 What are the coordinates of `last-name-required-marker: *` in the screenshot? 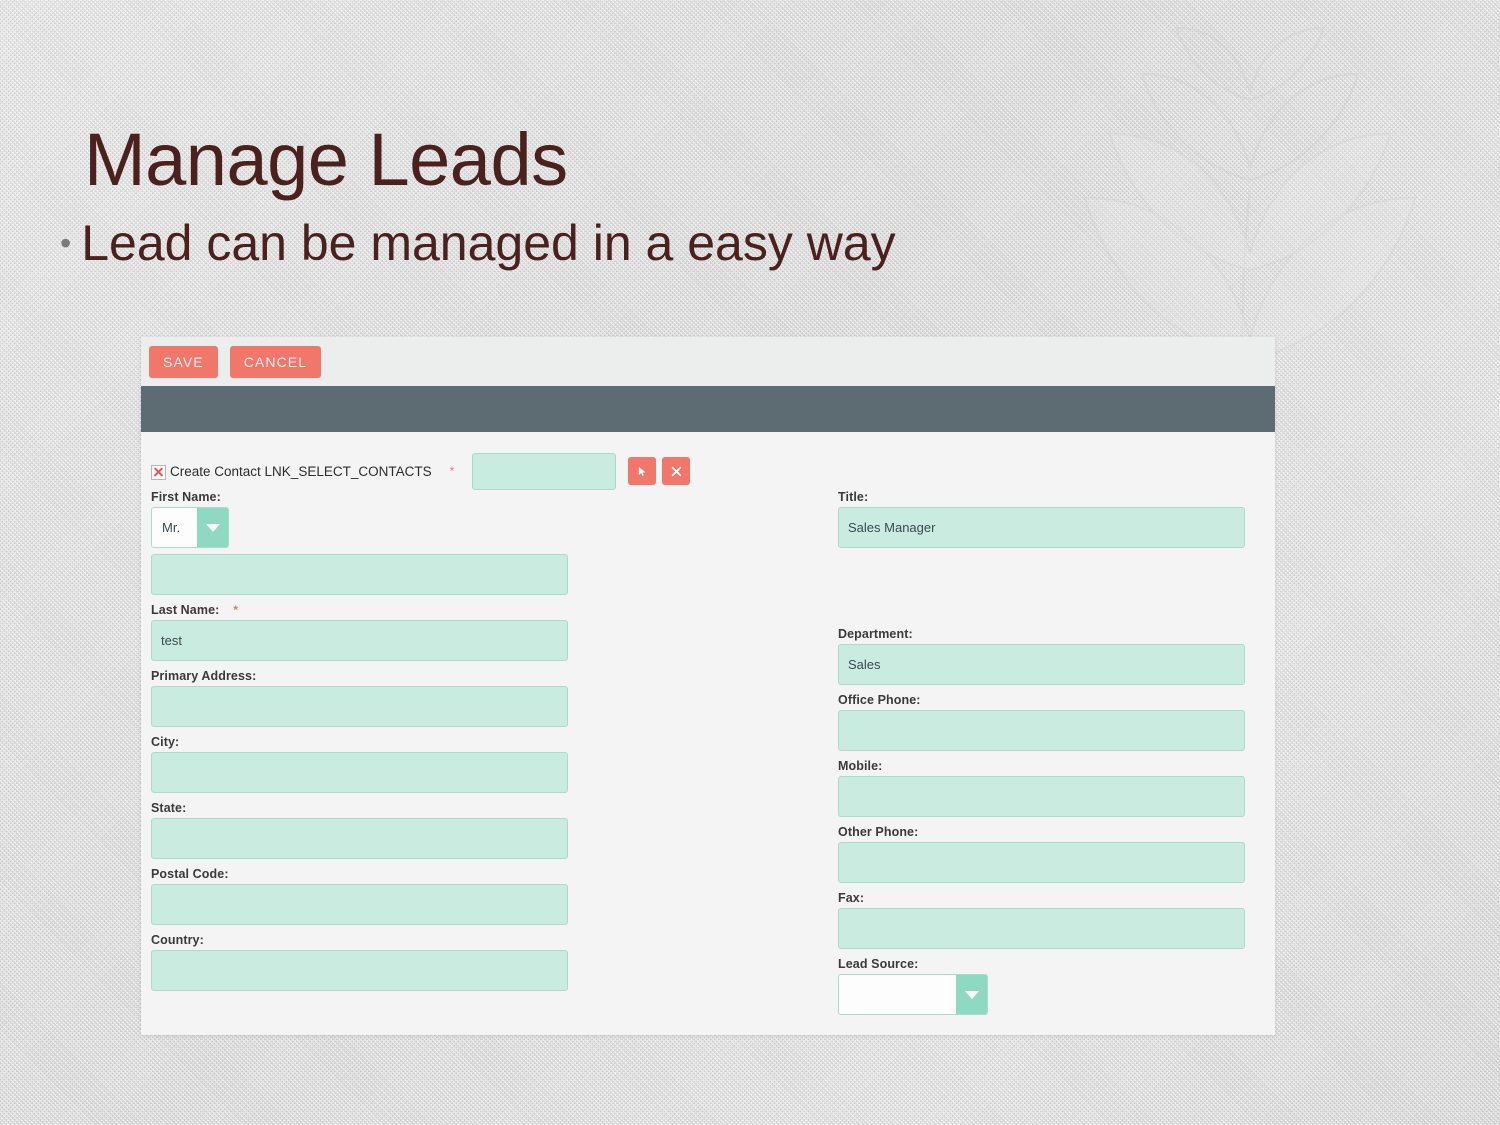 It's located at (236, 610).